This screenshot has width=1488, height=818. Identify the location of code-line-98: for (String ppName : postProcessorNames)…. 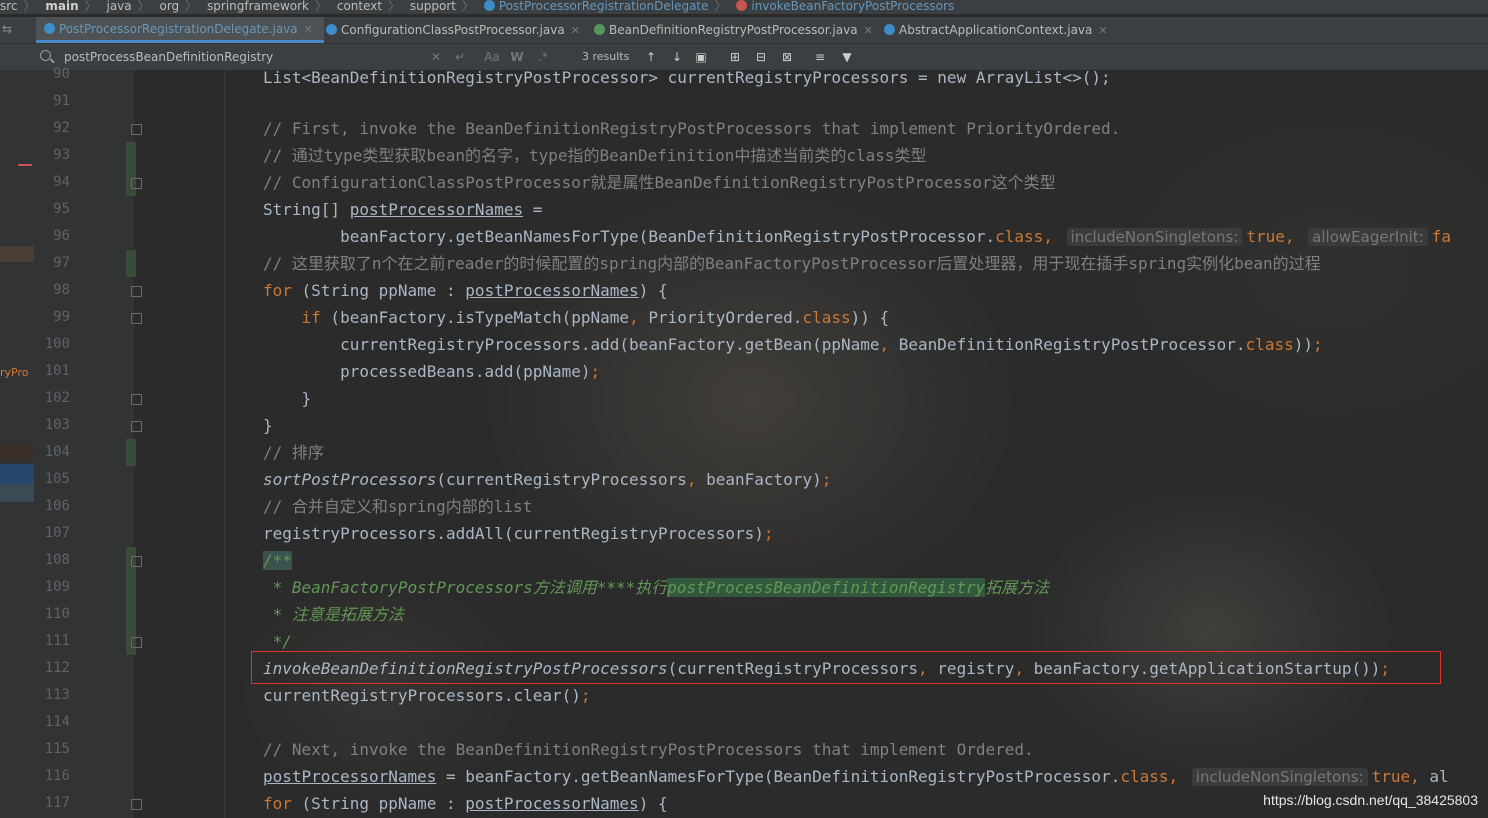
(465, 290).